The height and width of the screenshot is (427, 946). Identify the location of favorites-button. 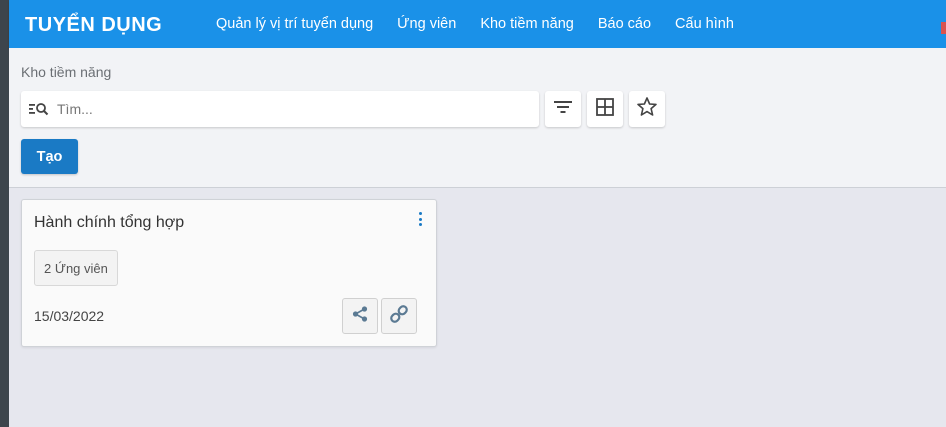
(647, 109).